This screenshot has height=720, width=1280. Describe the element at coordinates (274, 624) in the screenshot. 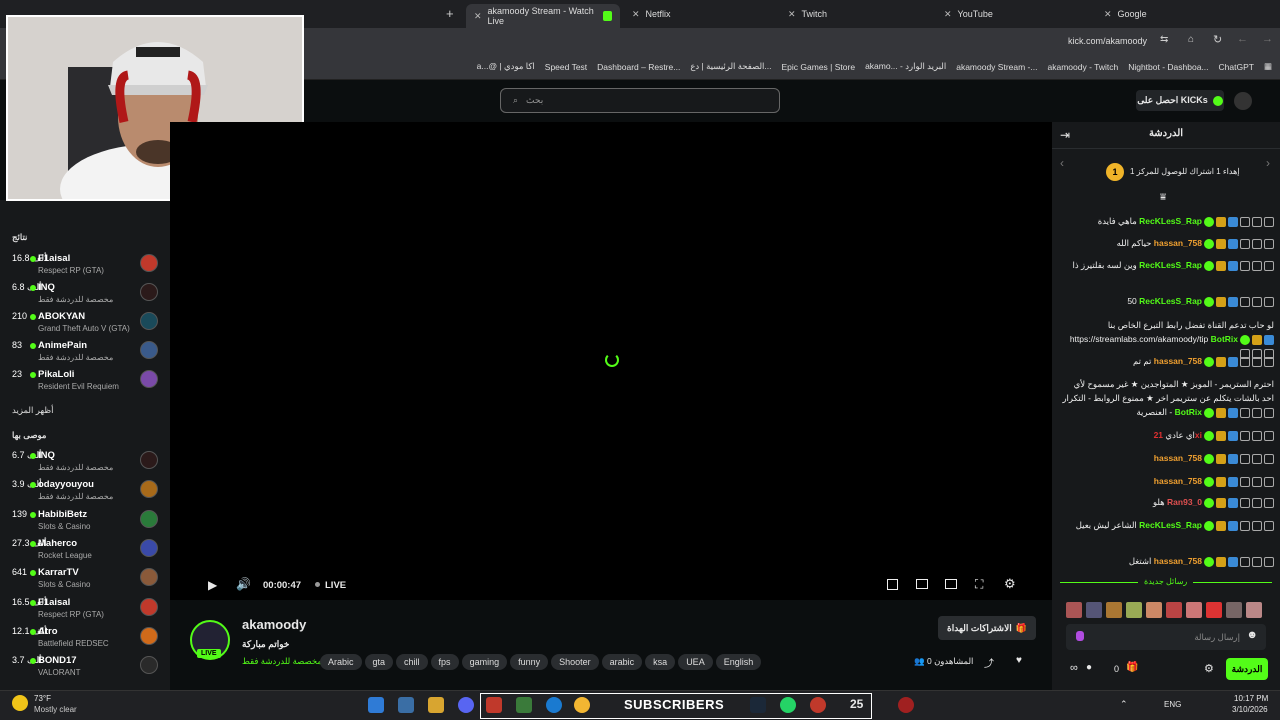

I see `channel-name: akamoody` at that location.